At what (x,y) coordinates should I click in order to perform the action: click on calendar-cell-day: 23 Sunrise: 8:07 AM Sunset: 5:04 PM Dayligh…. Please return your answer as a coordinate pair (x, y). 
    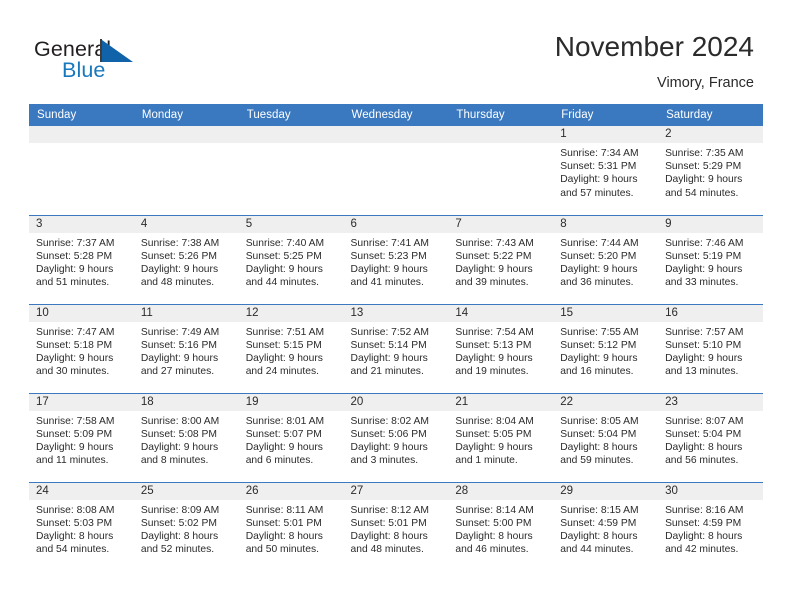
    Looking at the image, I should click on (710, 437).